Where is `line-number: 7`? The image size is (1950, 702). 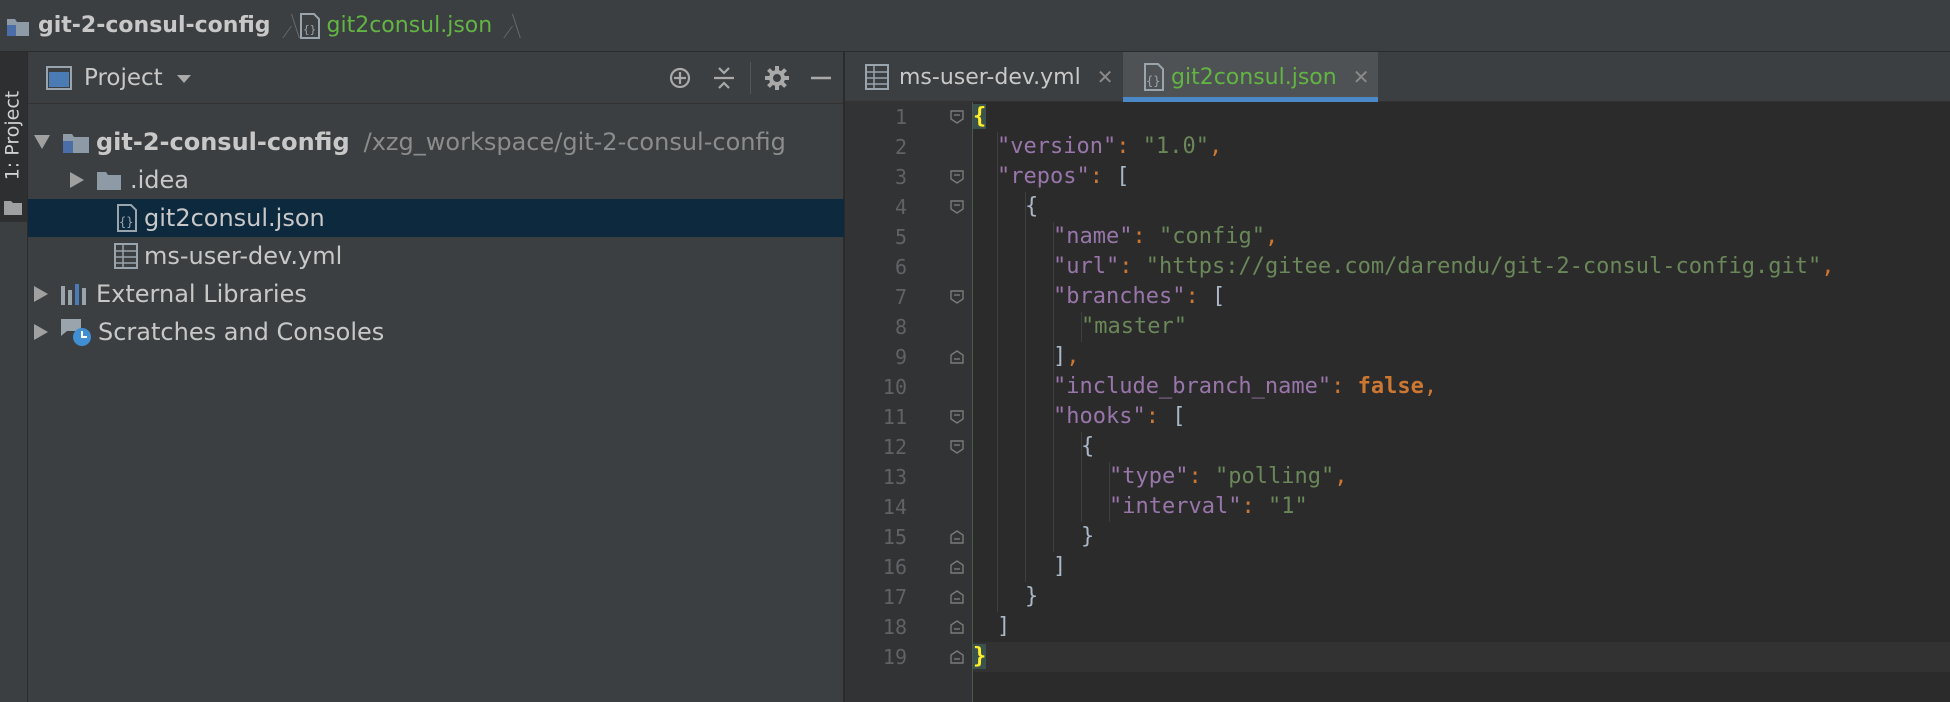 line-number: 7 is located at coordinates (900, 297).